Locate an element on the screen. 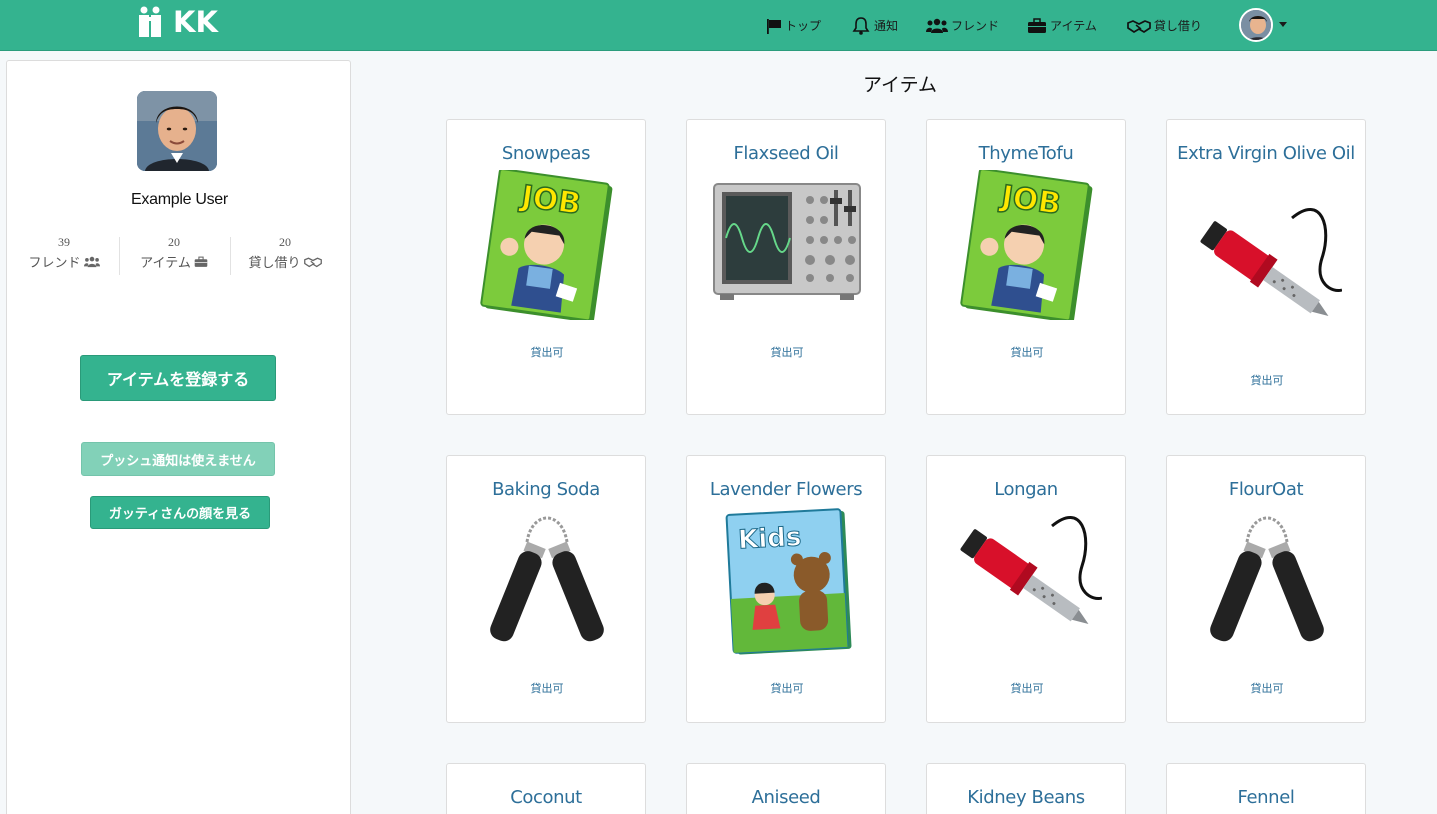  item-card: Baking Soda 貸出可 is located at coordinates (546, 589).